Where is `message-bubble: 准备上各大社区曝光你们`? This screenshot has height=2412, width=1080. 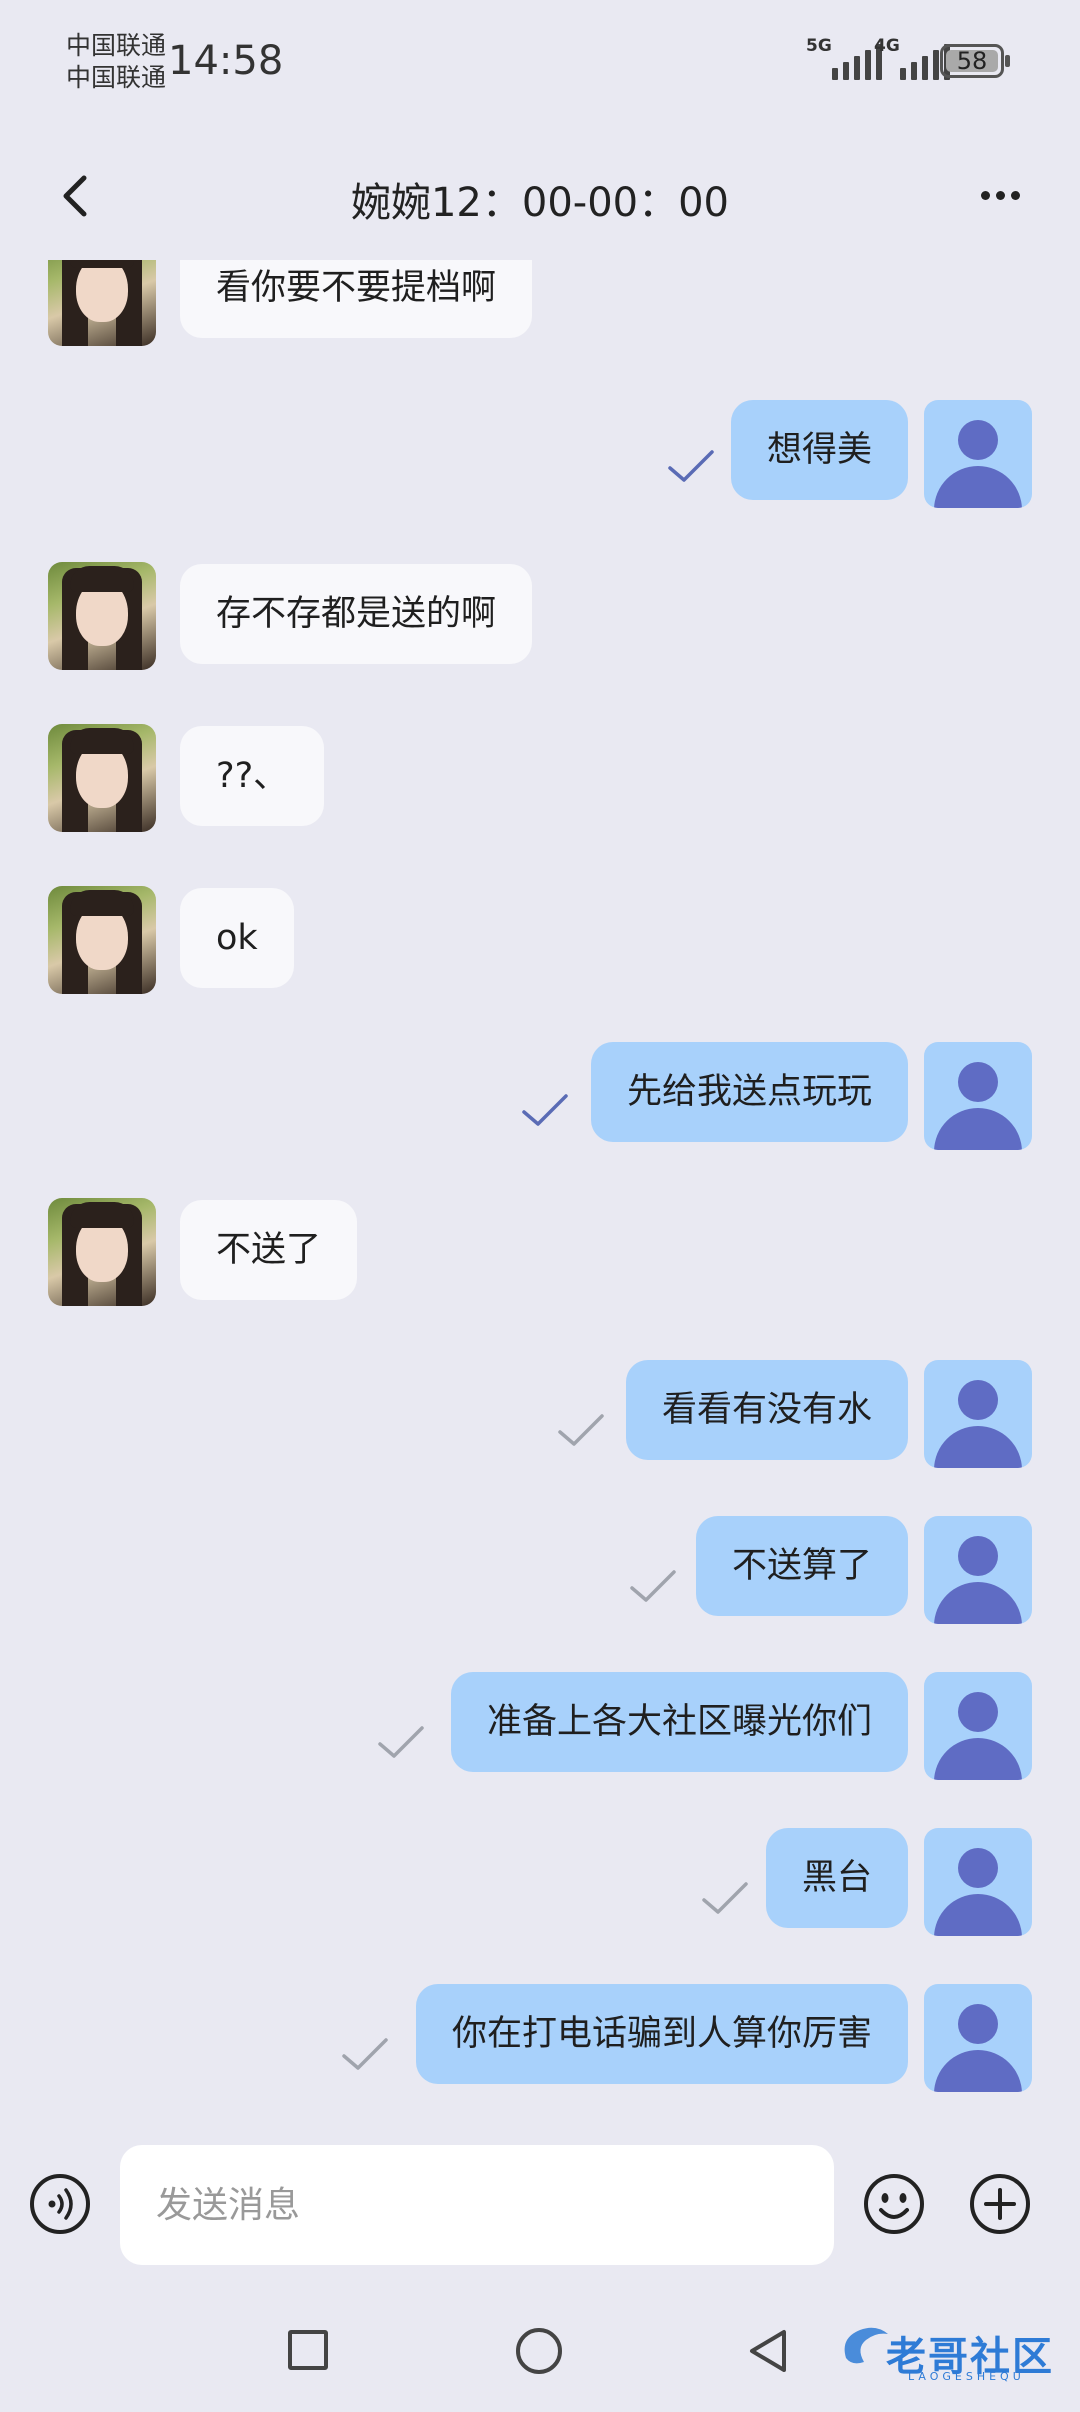 message-bubble: 准备上各大社区曝光你们 is located at coordinates (679, 1722).